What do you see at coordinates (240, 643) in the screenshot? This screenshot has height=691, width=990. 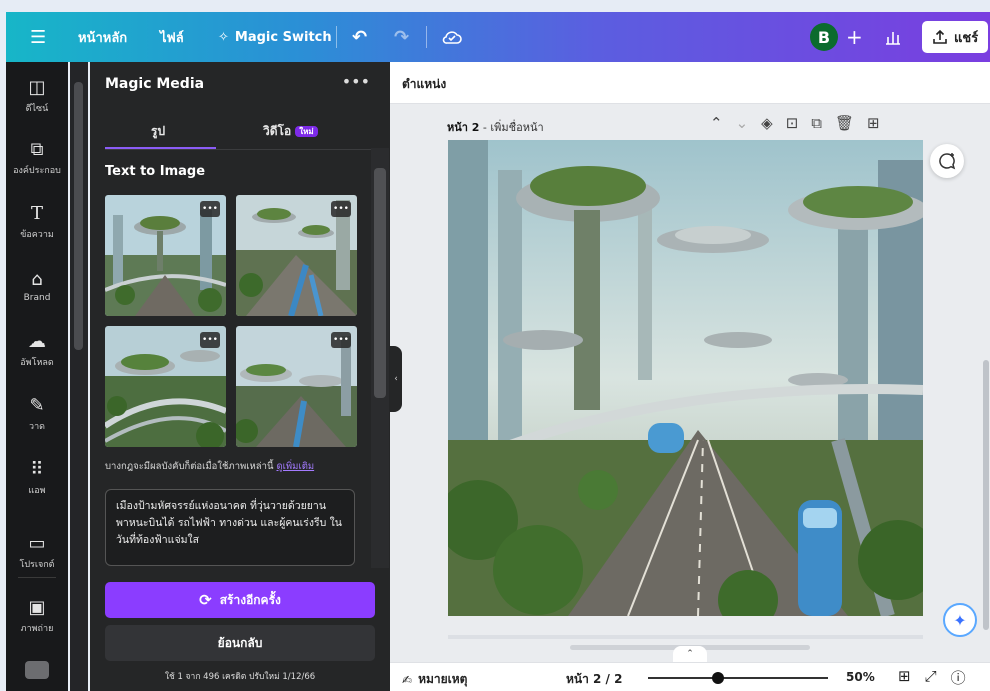 I see `back-button: ย้อนกลับ` at bounding box center [240, 643].